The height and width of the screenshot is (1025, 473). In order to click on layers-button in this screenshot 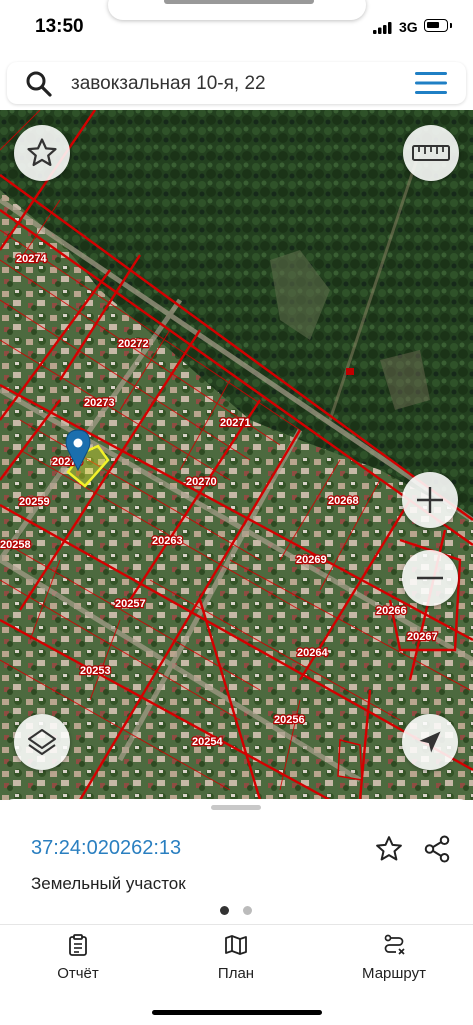, I will do `click(42, 742)`.